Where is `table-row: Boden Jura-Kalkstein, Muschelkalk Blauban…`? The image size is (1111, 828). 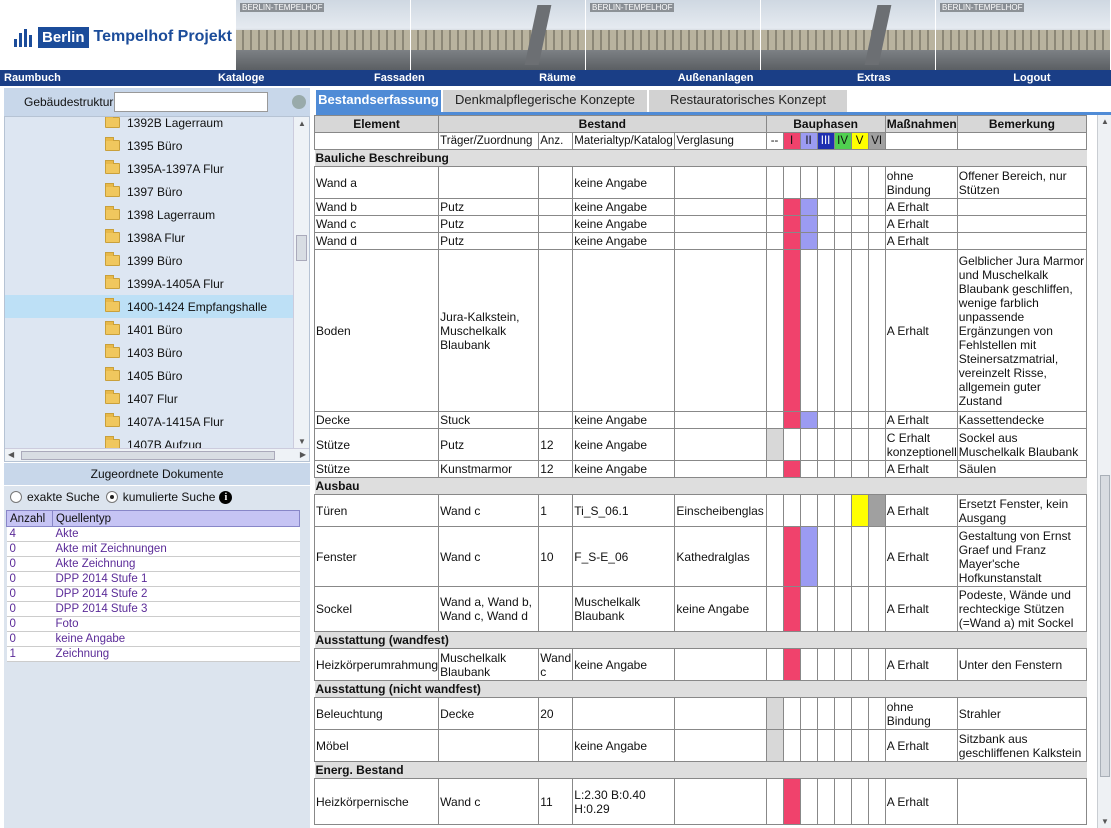
table-row: Boden Jura-Kalkstein, Muschelkalk Blauban… is located at coordinates (701, 330).